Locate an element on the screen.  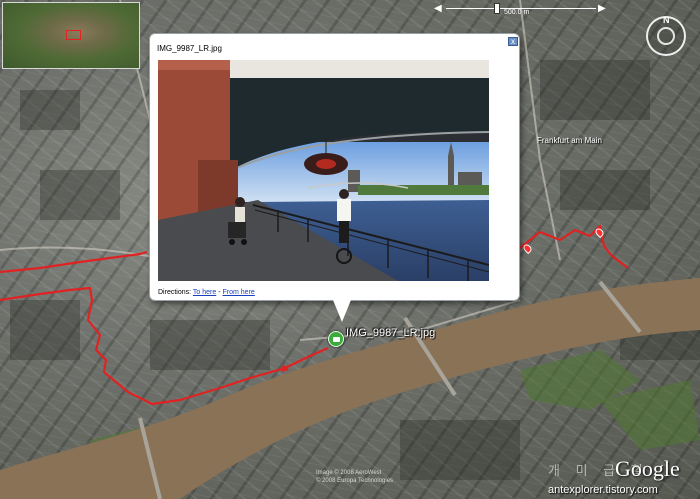
to-here-link: To here is located at coordinates (204, 292).